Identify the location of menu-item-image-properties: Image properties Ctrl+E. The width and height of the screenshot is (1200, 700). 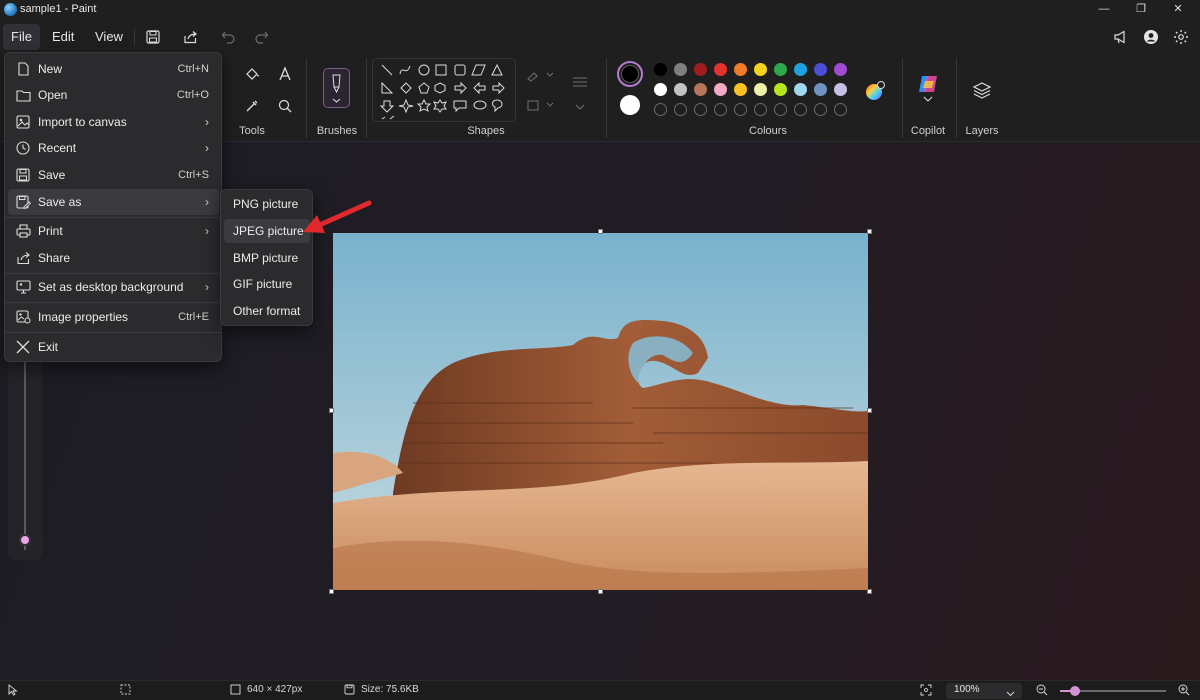
(113, 317).